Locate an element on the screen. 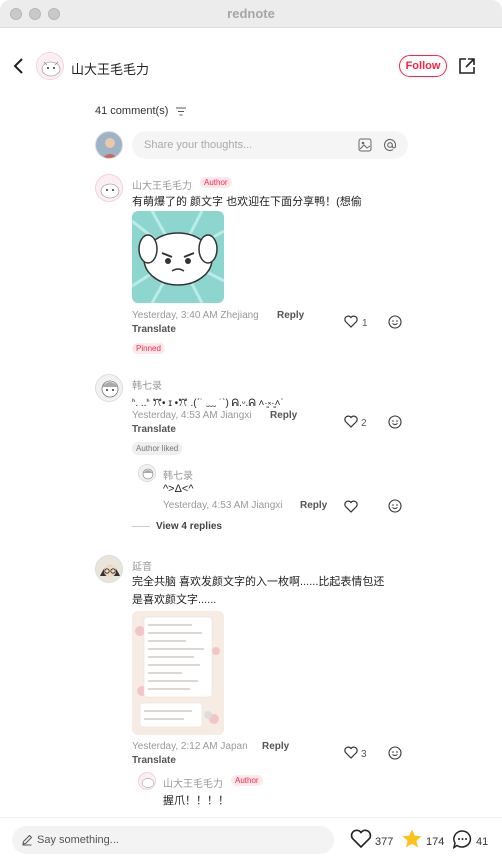  comment-text: 有萌爆了的 颜文字 也欢迎在下面分享鸭！(想偷 is located at coordinates (247, 202).